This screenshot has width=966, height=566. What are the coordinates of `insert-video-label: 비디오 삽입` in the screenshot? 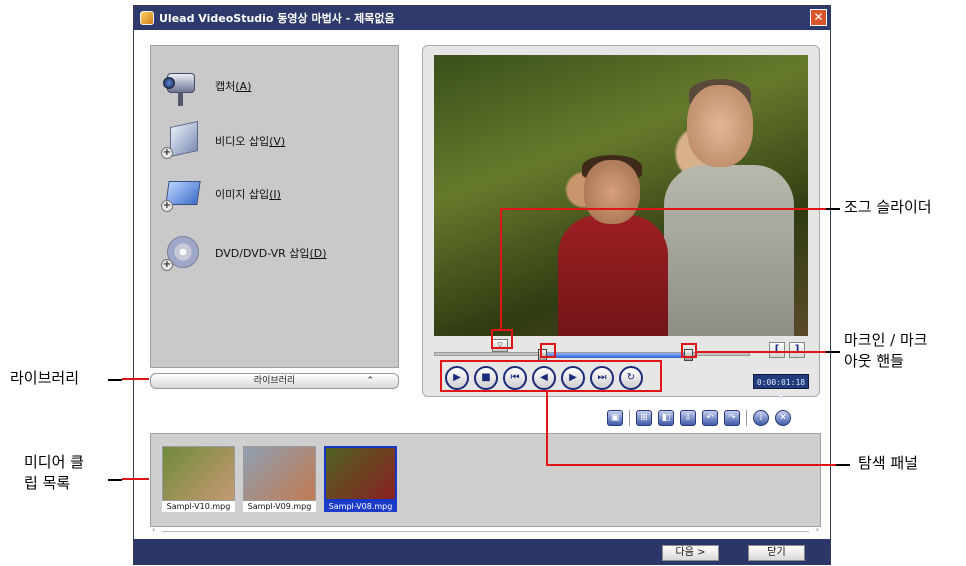 It's located at (242, 141).